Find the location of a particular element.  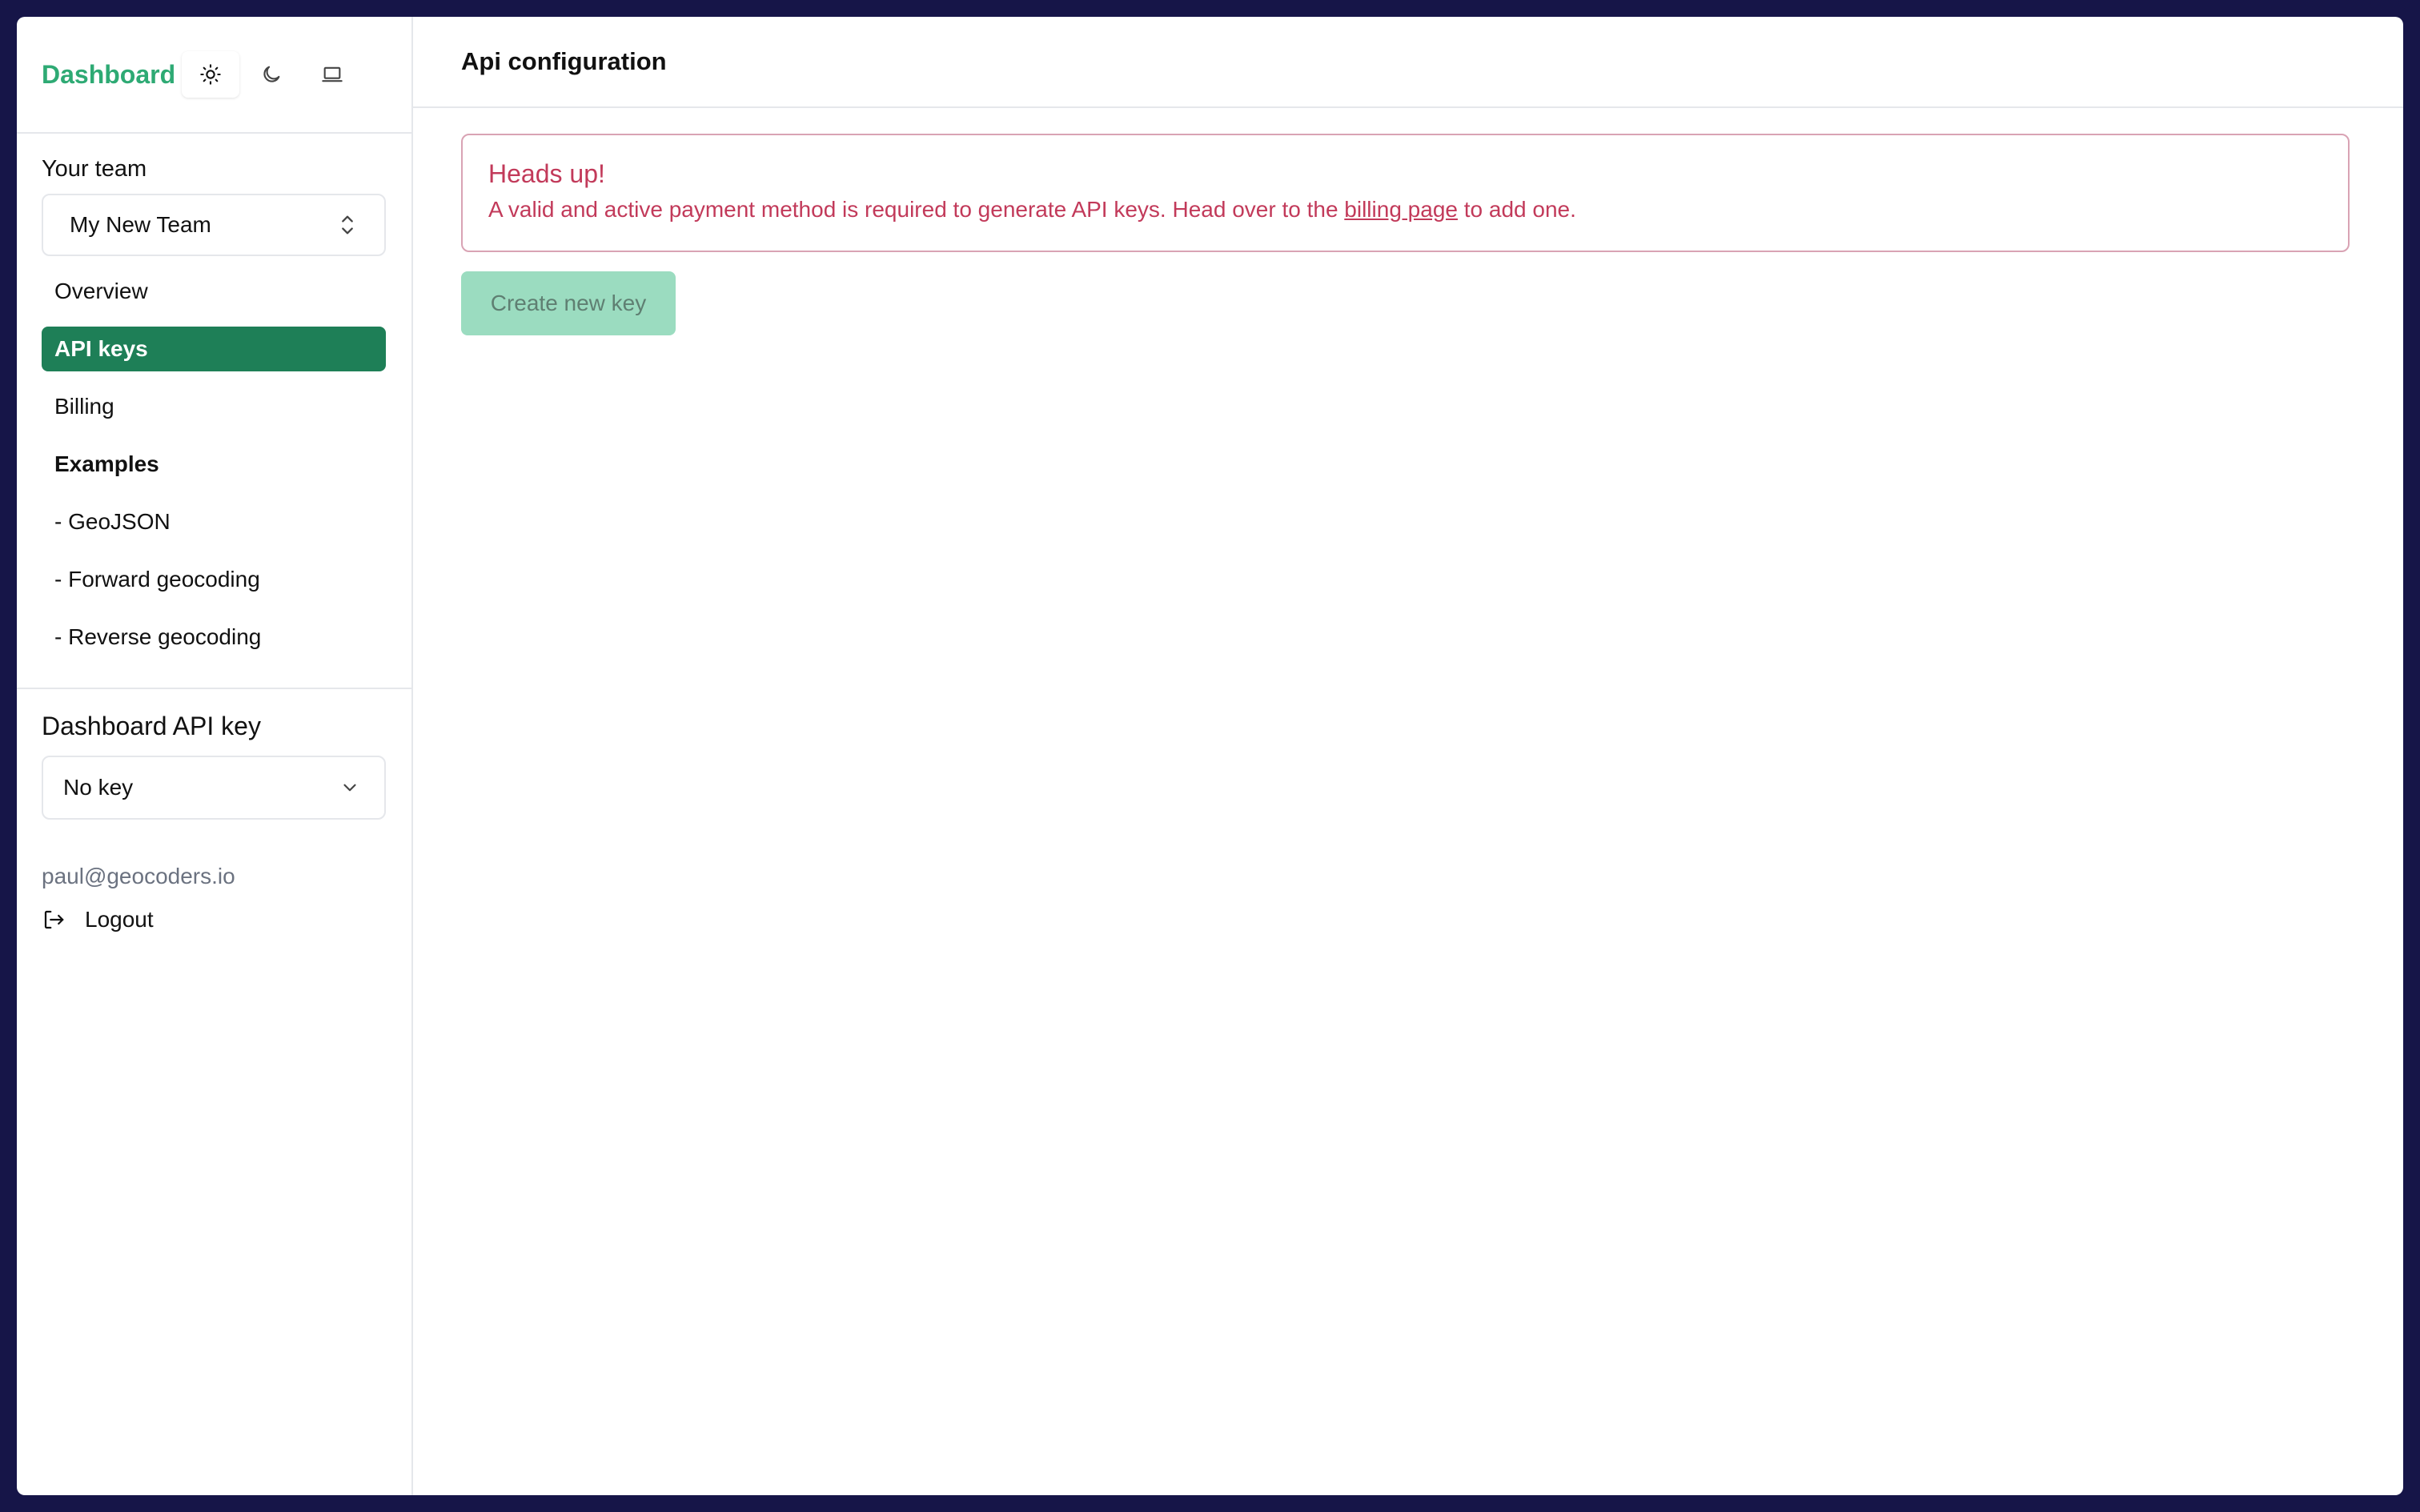

api-key-section: Dashboard API key No key is located at coordinates (214, 766).